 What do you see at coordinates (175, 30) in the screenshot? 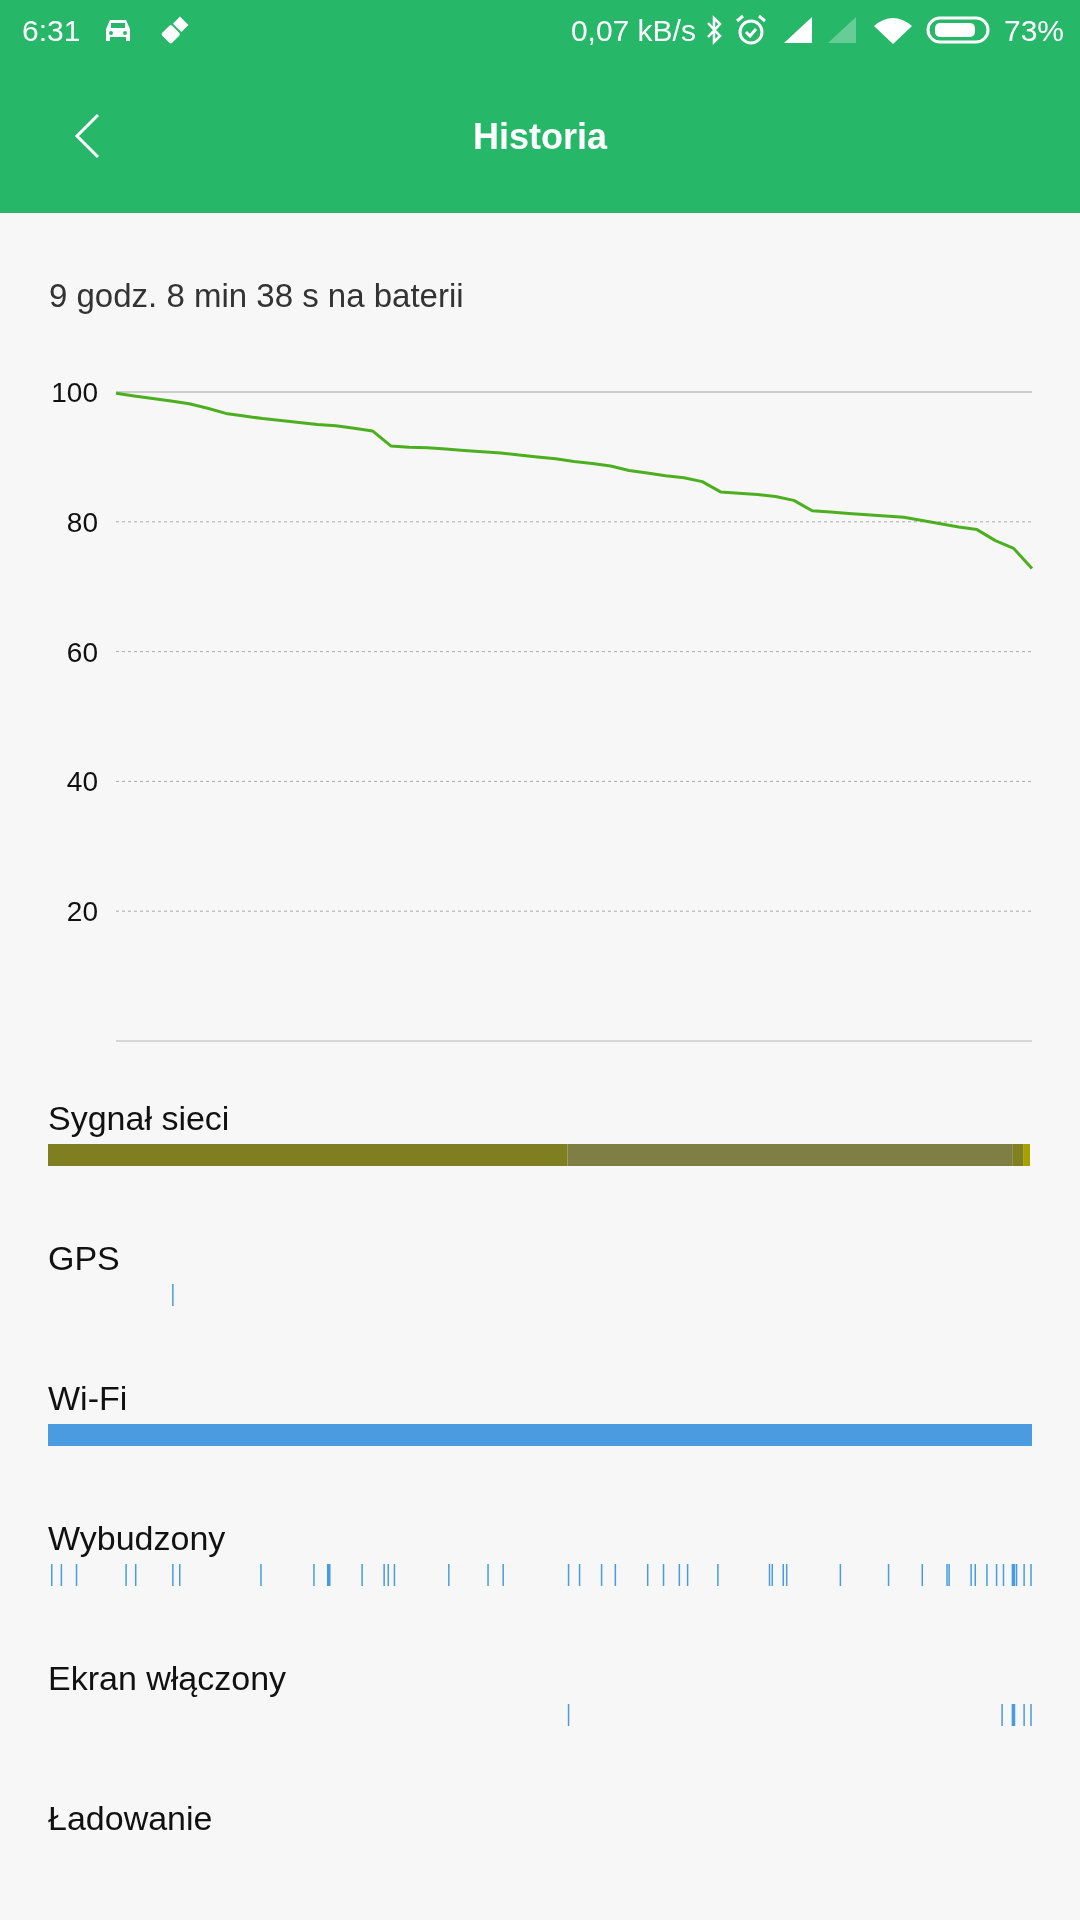
I see `broom-icon` at bounding box center [175, 30].